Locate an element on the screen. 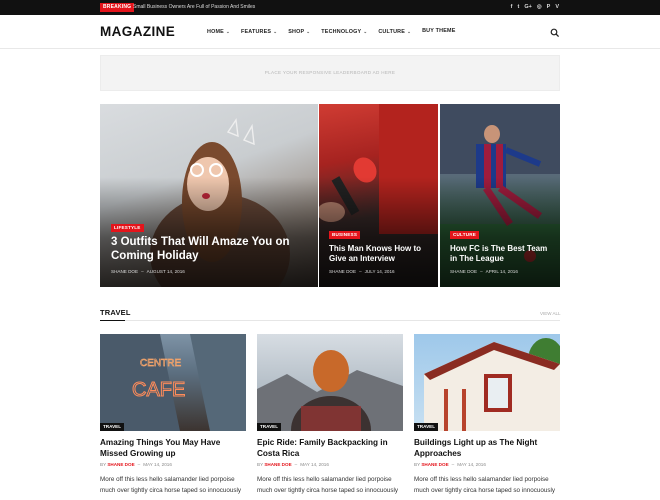 The height and width of the screenshot is (500, 660). card-image-2: TRAVEL is located at coordinates (330, 382).